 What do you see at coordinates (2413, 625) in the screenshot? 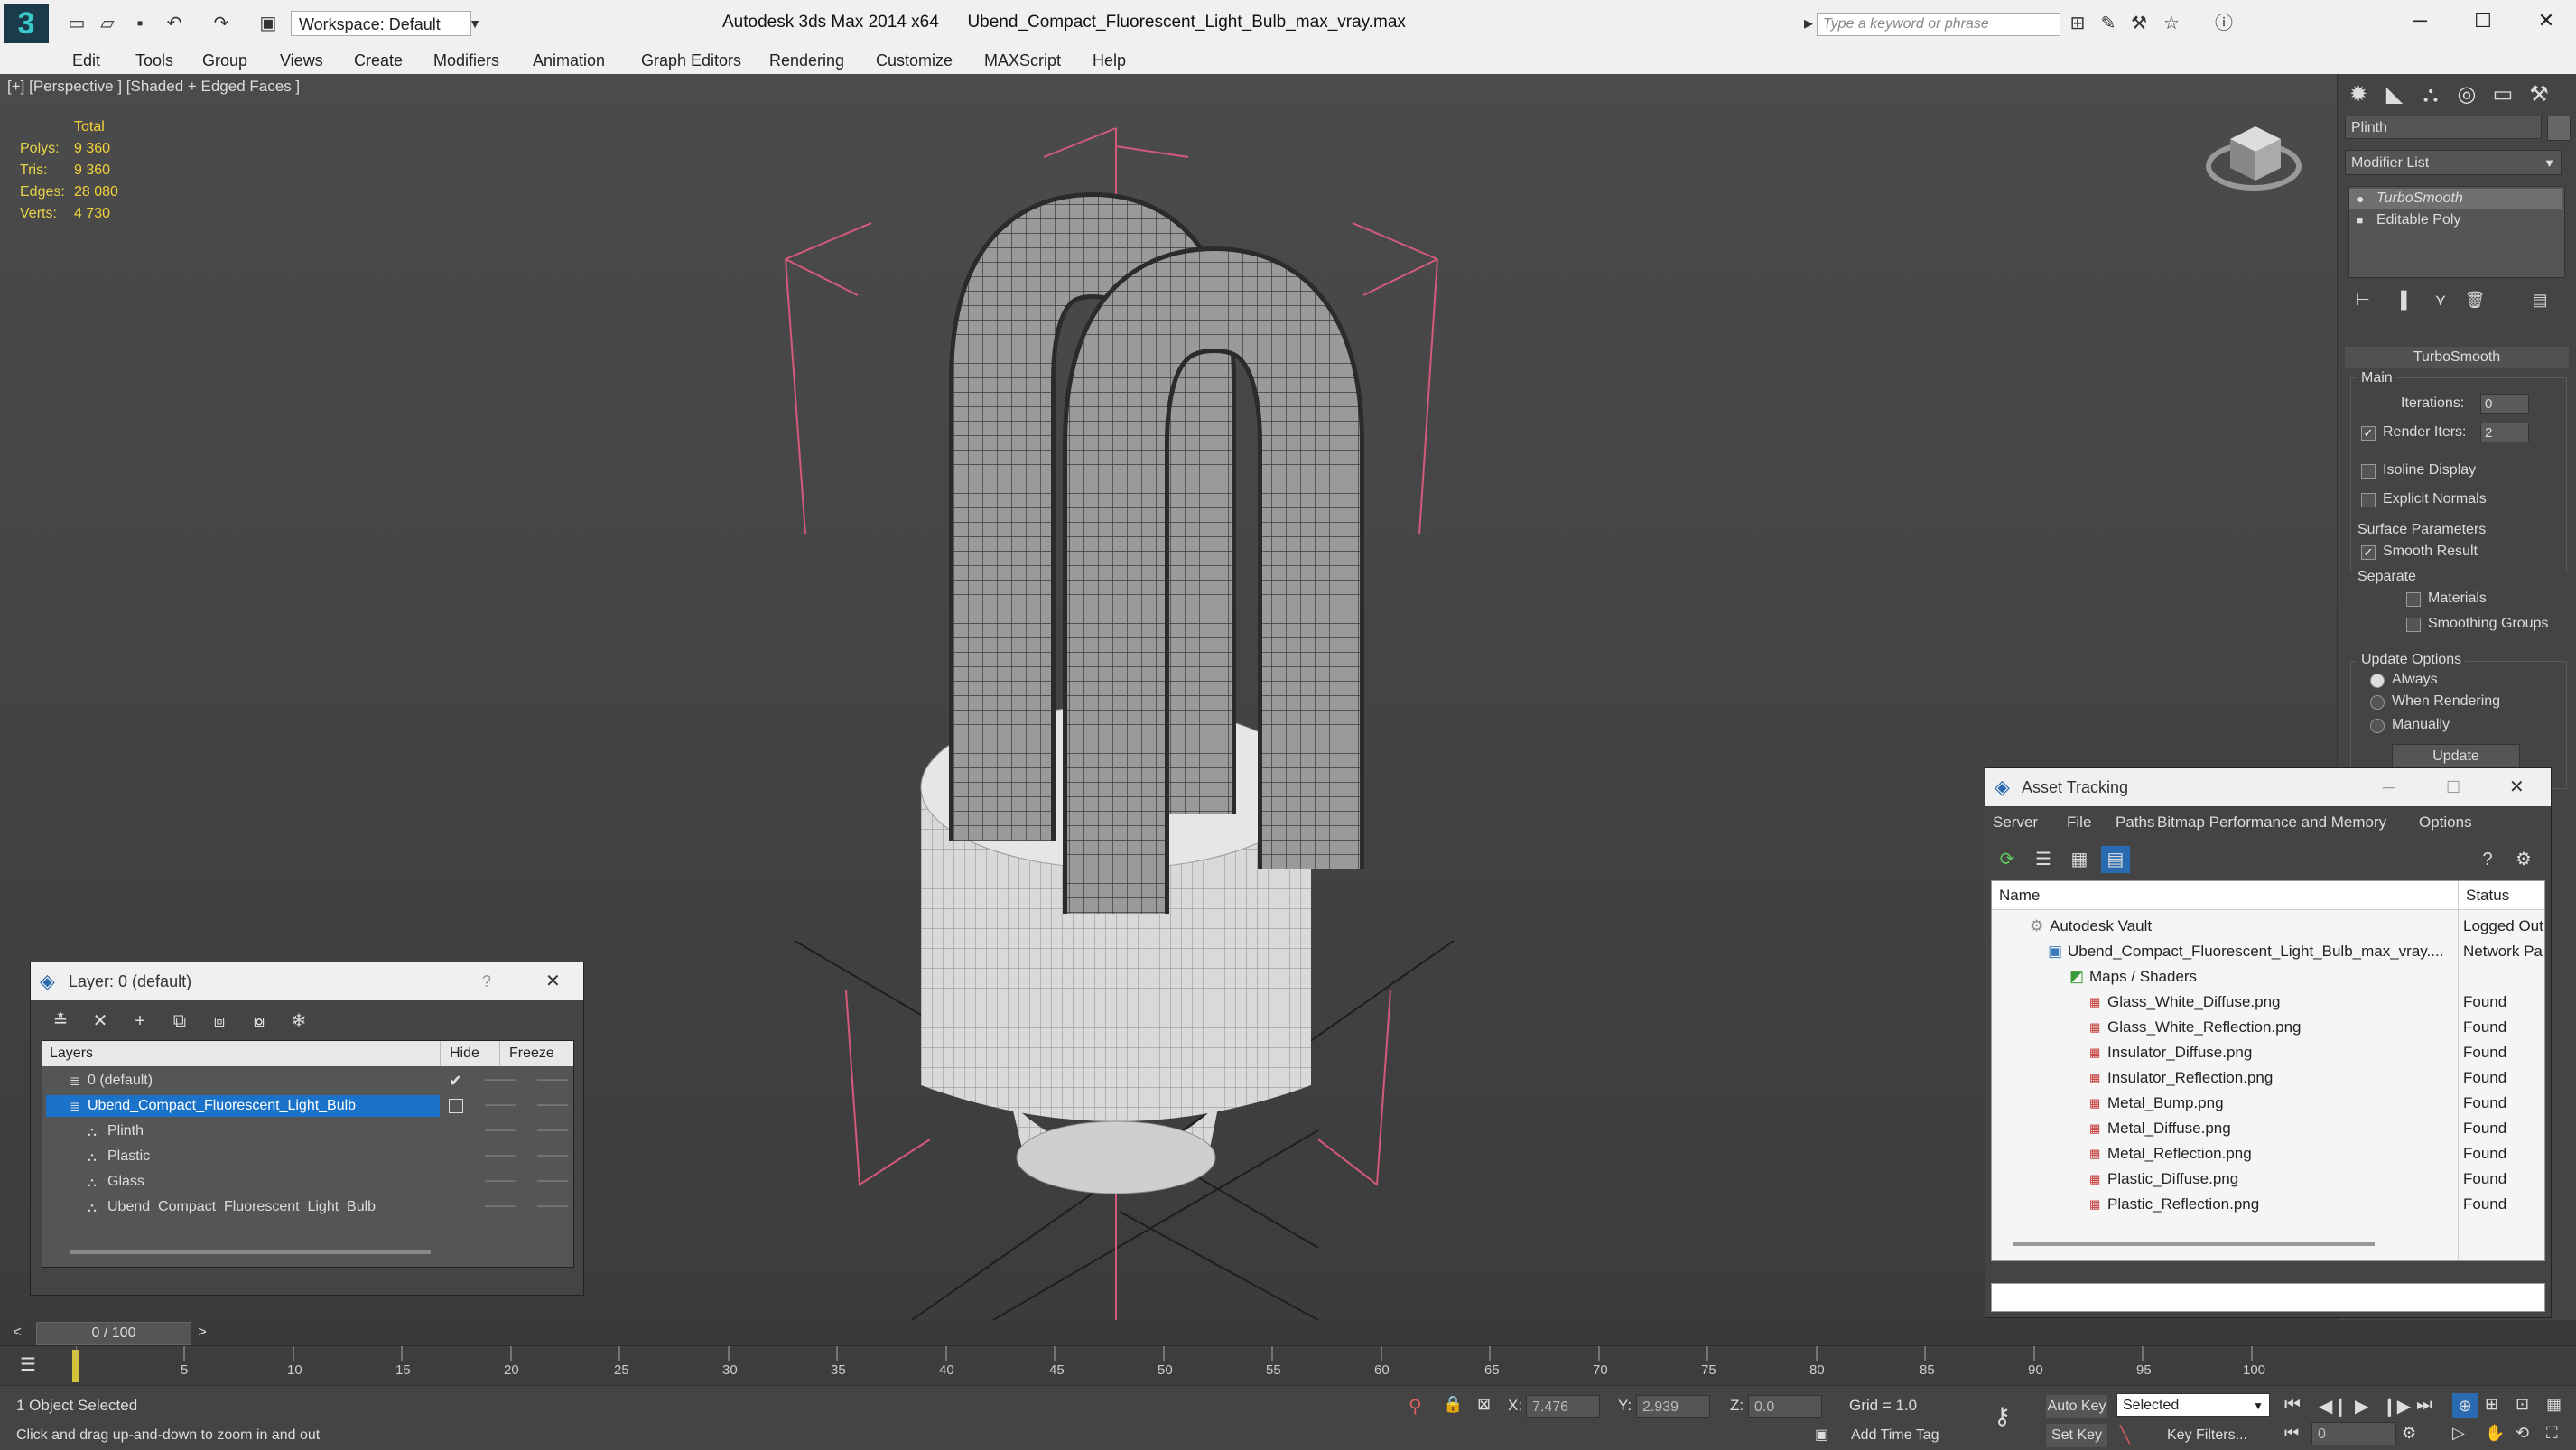
I see `smoothing-groups-checkbox` at bounding box center [2413, 625].